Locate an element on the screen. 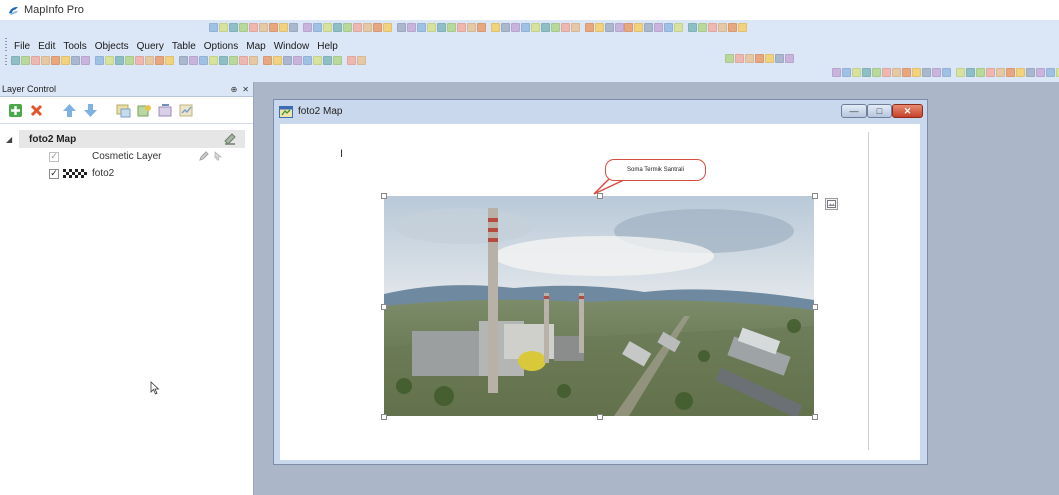 Image resolution: width=1059 pixels, height=495 pixels. layer-row-cosmetic: ✓ Cosmetic Layer is located at coordinates (147, 156).